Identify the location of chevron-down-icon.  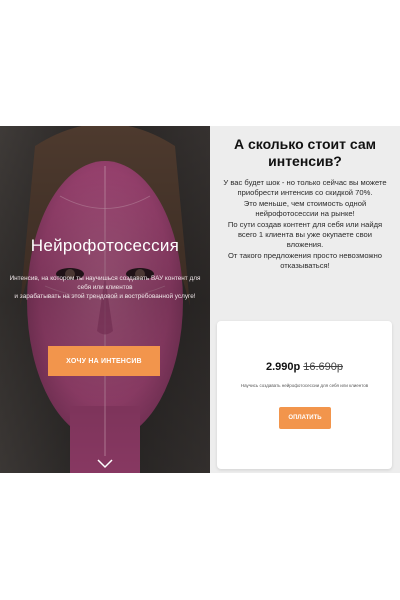
(105, 464).